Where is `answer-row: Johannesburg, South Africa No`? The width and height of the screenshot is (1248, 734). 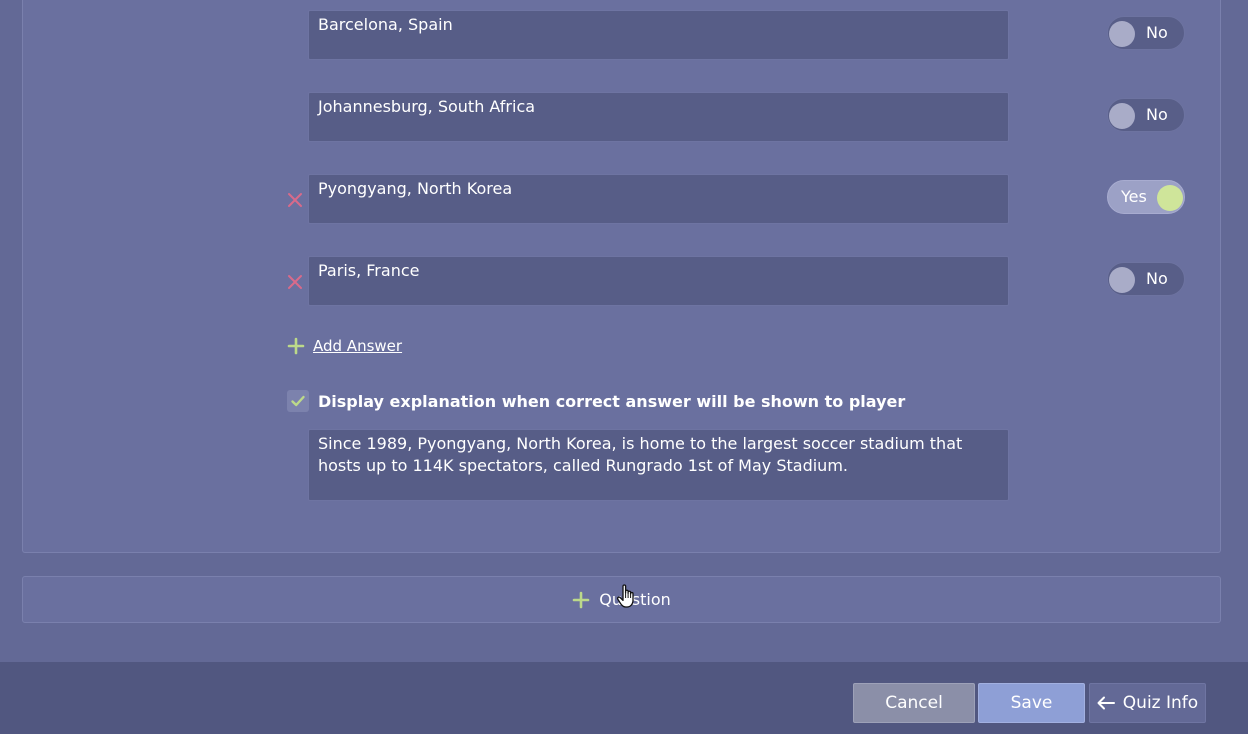 answer-row: Johannesburg, South Africa No is located at coordinates (624, 117).